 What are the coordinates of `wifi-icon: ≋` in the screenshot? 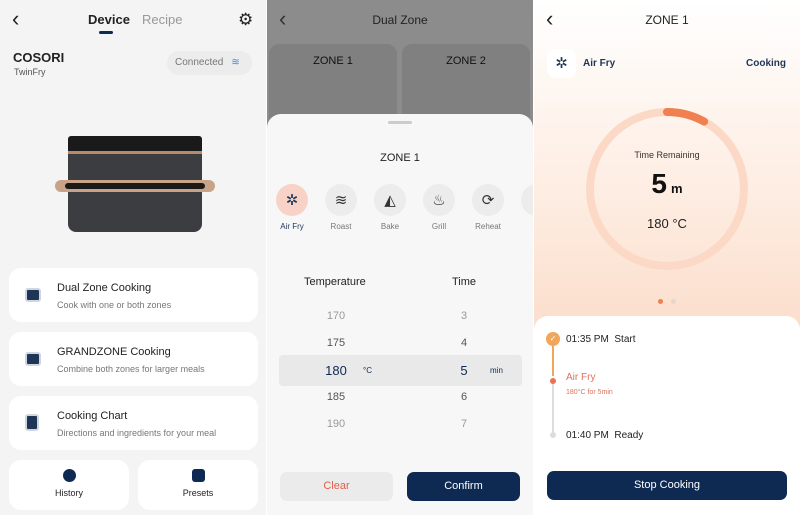 It's located at (235, 62).